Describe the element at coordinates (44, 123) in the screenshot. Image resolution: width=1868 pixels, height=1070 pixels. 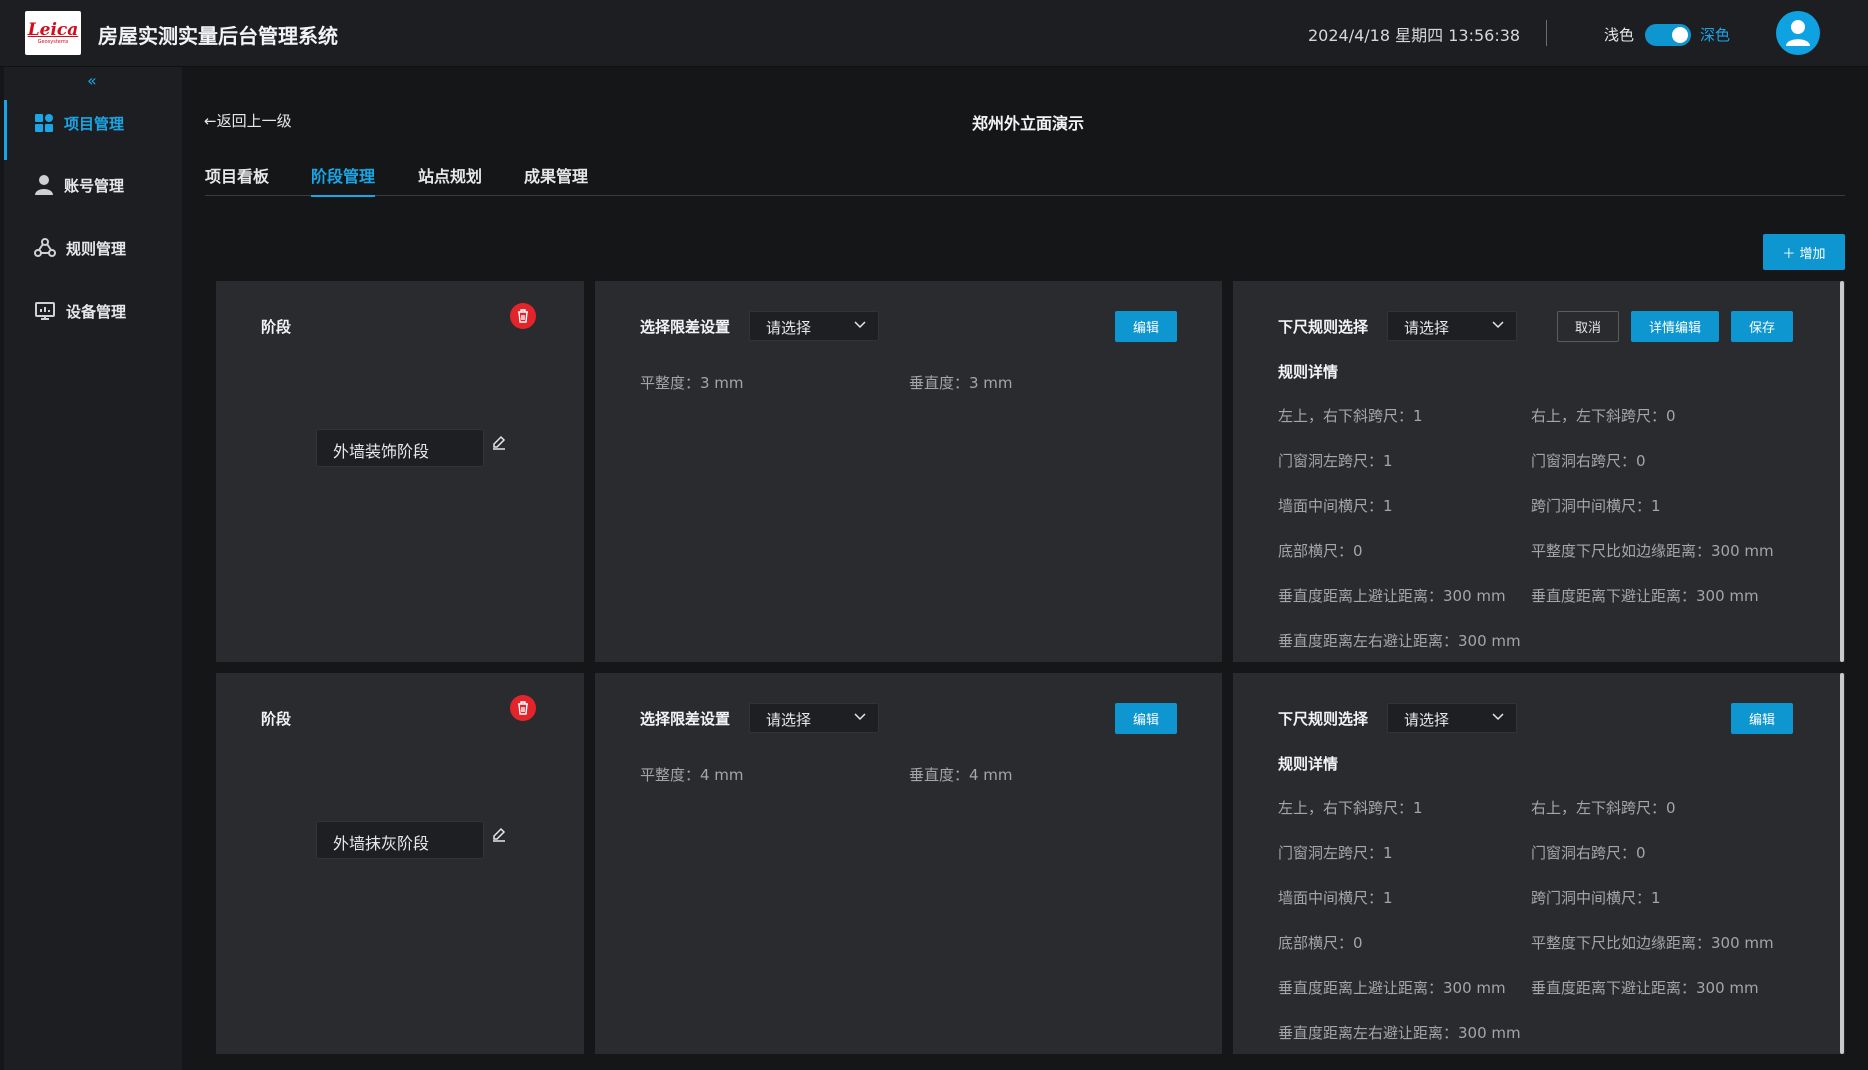
I see `dashboard-icon` at that location.